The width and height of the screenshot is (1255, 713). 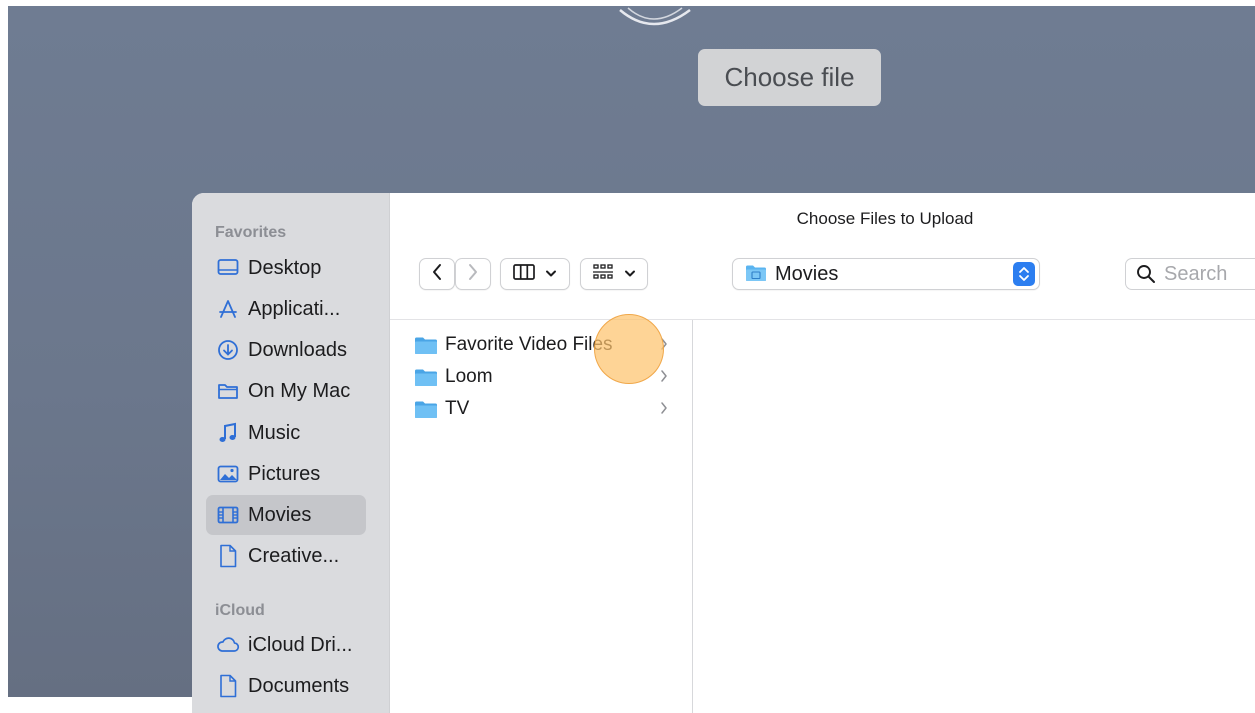 I want to click on sidebar-item-label: Desktop, so click(x=285, y=267).